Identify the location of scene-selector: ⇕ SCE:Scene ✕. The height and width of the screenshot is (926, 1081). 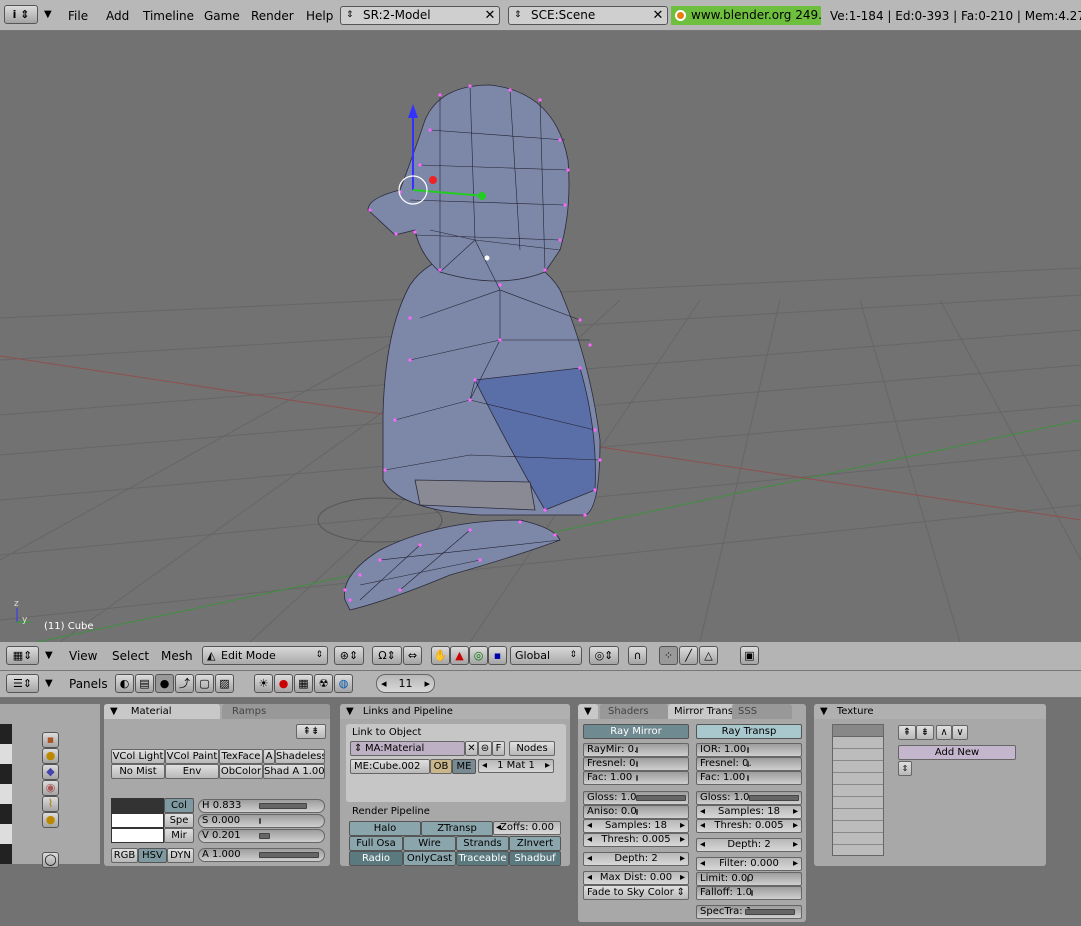
(588, 15).